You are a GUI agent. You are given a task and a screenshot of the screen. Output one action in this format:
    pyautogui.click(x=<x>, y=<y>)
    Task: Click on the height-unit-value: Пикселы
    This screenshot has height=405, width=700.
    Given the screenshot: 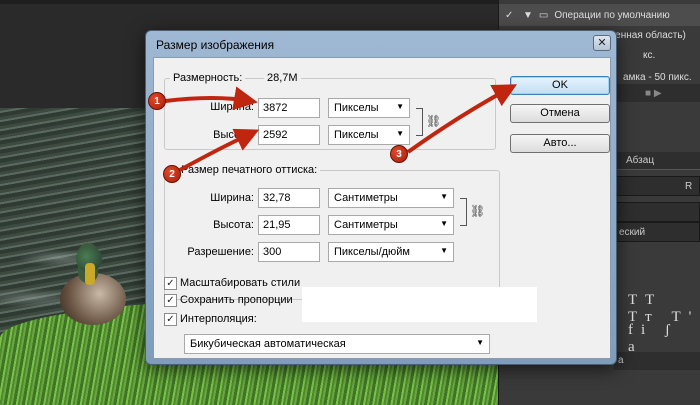 What is the action you would take?
    pyautogui.click(x=356, y=135)
    